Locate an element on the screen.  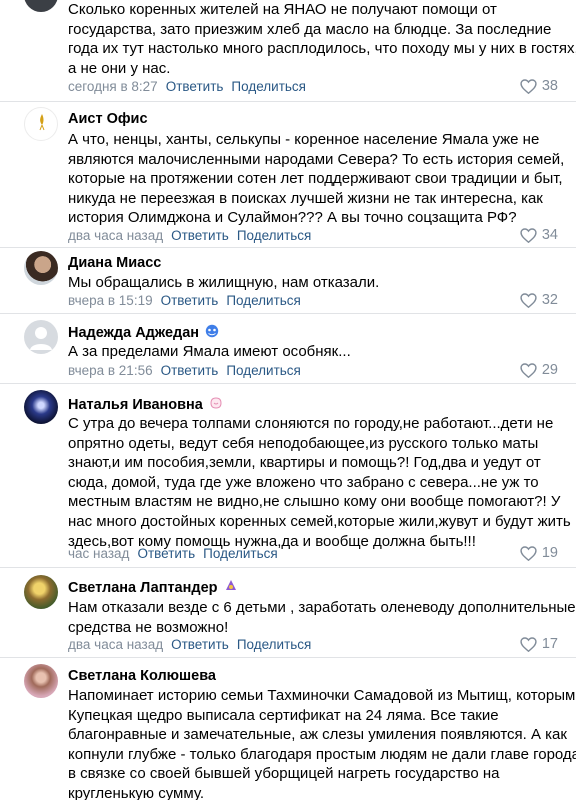
comment-meta: час назад Ответить Поделиться is located at coordinates (173, 553).